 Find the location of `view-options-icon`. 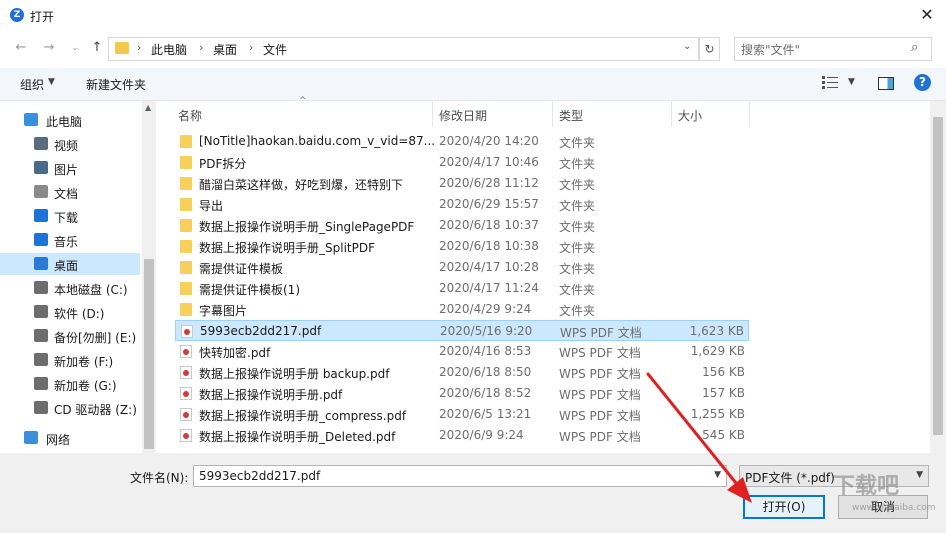

view-options-icon is located at coordinates (830, 82).